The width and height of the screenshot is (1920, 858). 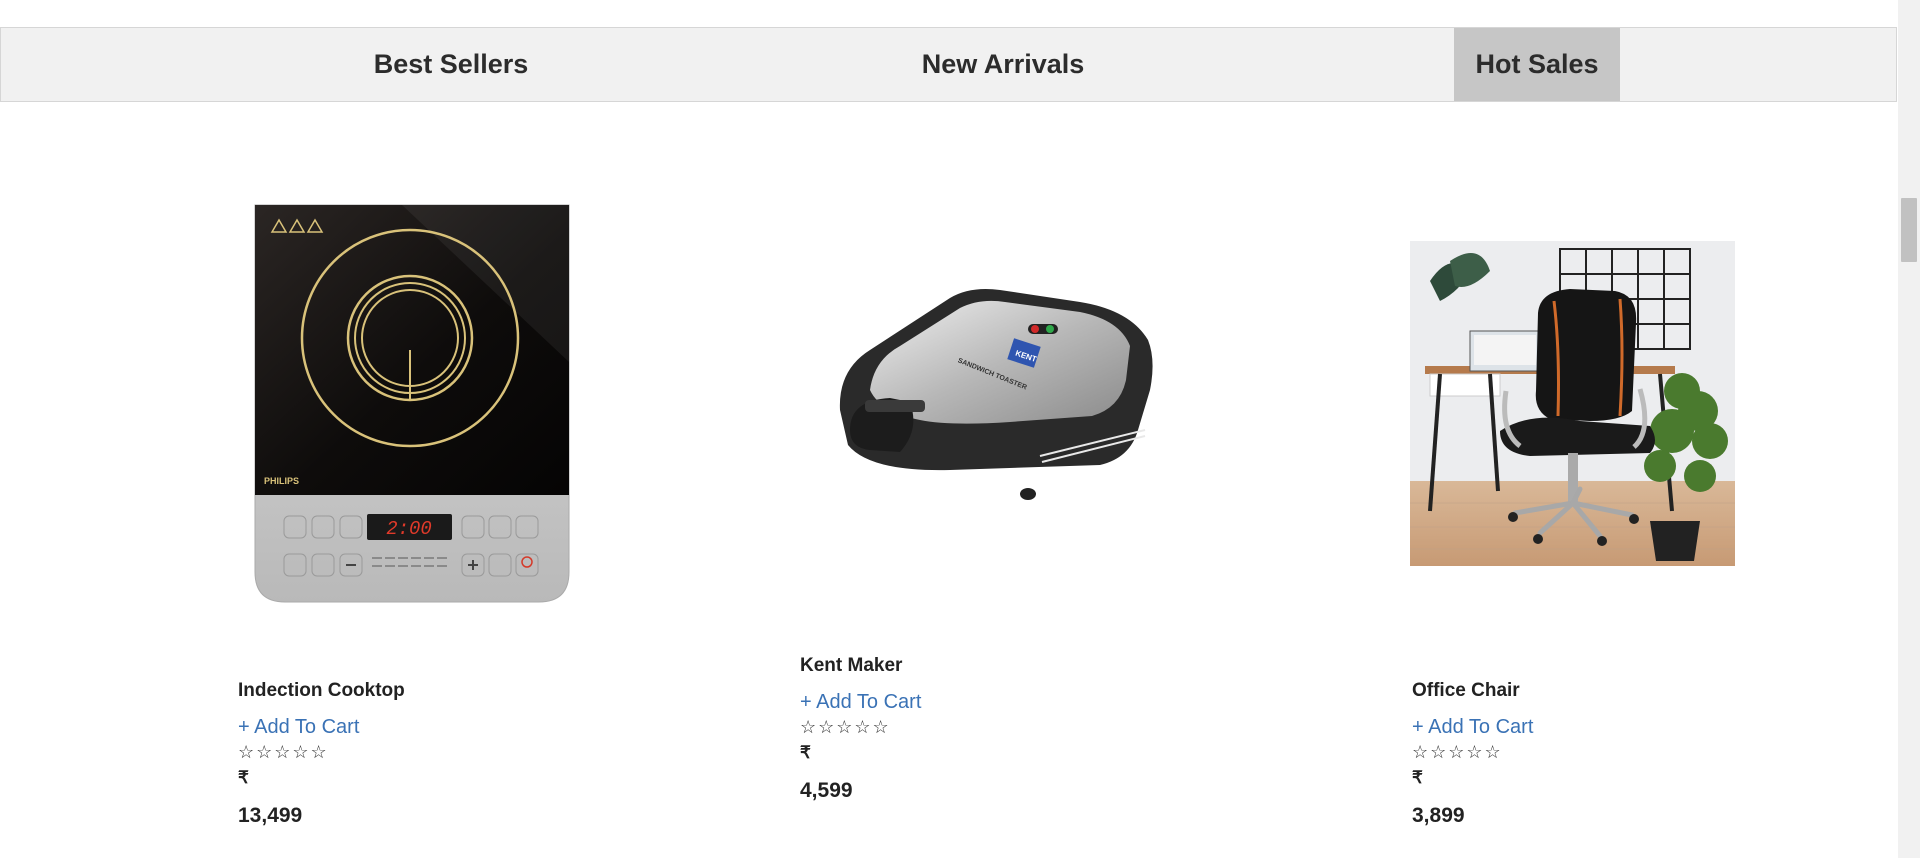 What do you see at coordinates (1909, 230) in the screenshot?
I see `scrollbar-thumb` at bounding box center [1909, 230].